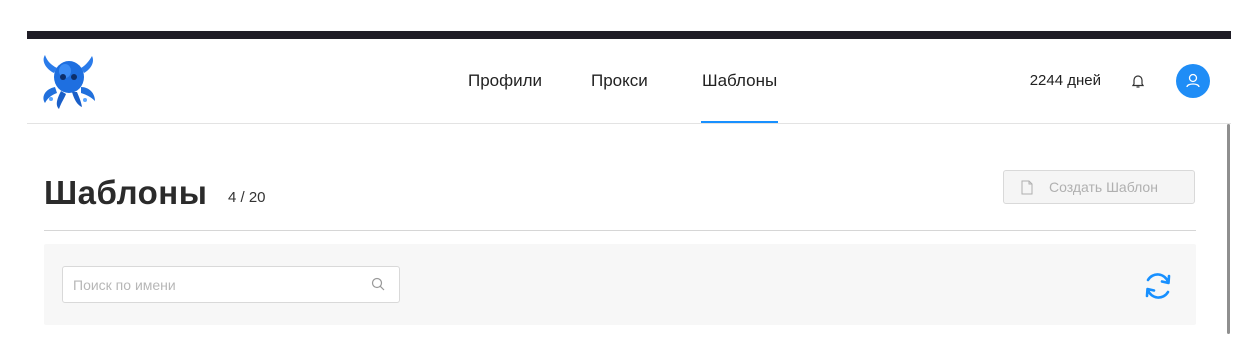  I want to click on top-dark-bar, so click(629, 35).